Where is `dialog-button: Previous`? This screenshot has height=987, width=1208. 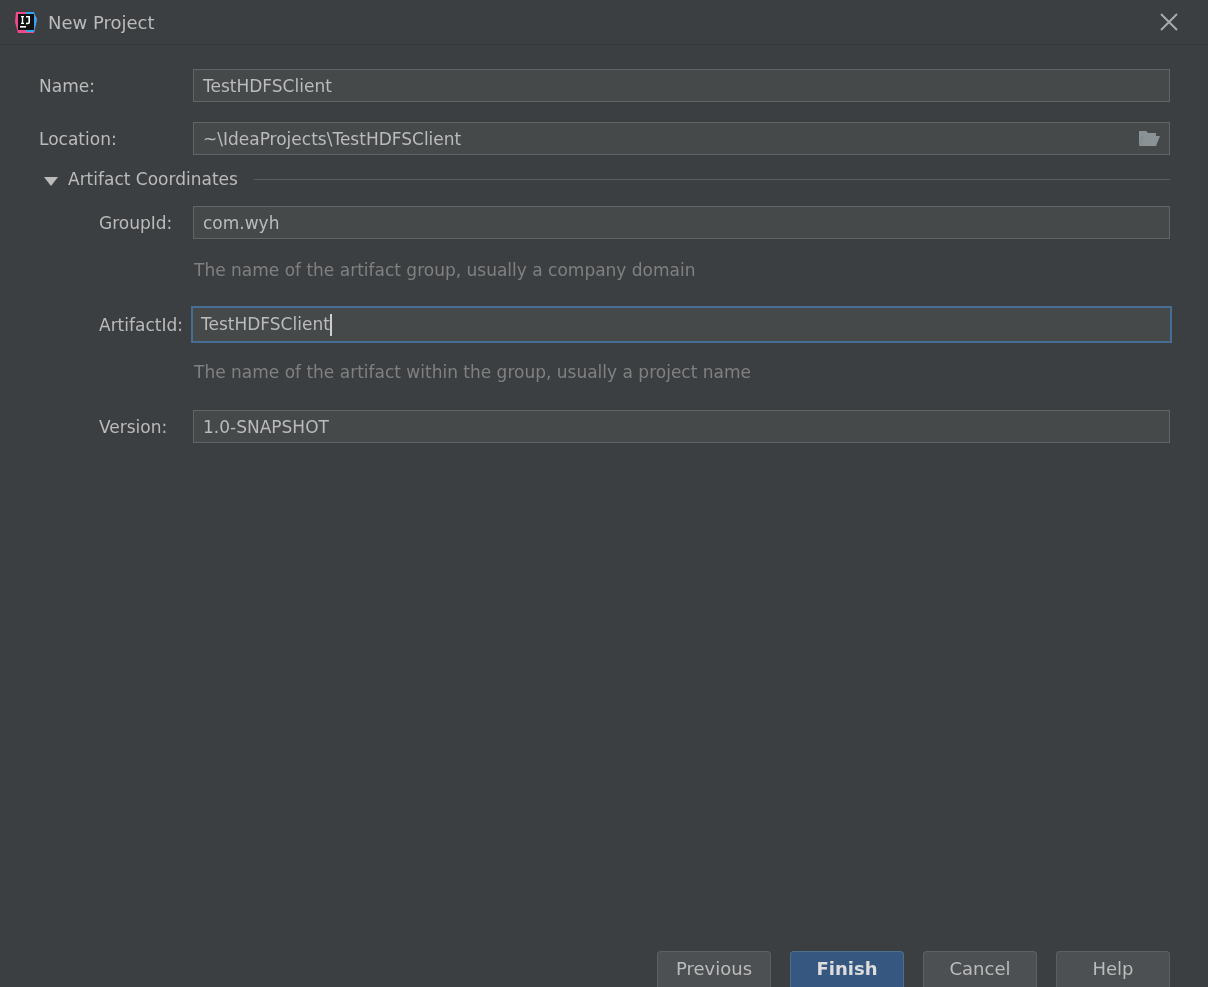 dialog-button: Previous is located at coordinates (714, 969).